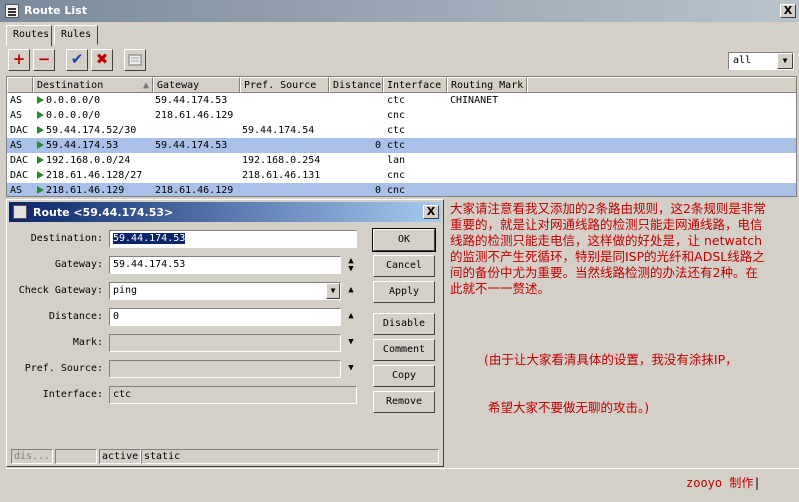 The image size is (799, 502). Describe the element at coordinates (500, 288) in the screenshot. I see `annotation-line: 此就不一一赘述。` at that location.